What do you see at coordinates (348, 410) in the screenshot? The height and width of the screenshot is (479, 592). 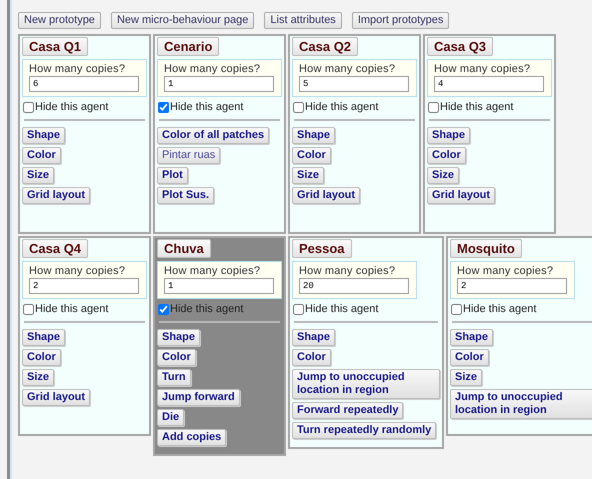 I see `action-button: Forward repeatedly` at bounding box center [348, 410].